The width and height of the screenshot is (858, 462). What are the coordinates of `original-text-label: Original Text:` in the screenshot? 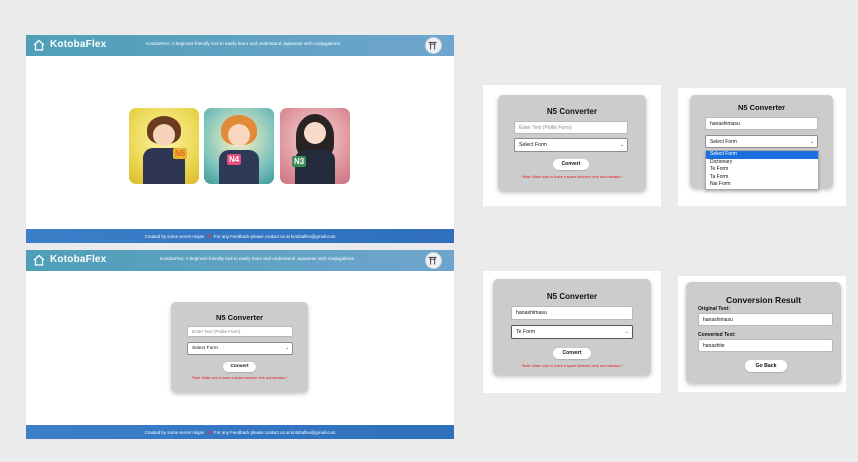 It's located at (714, 309).